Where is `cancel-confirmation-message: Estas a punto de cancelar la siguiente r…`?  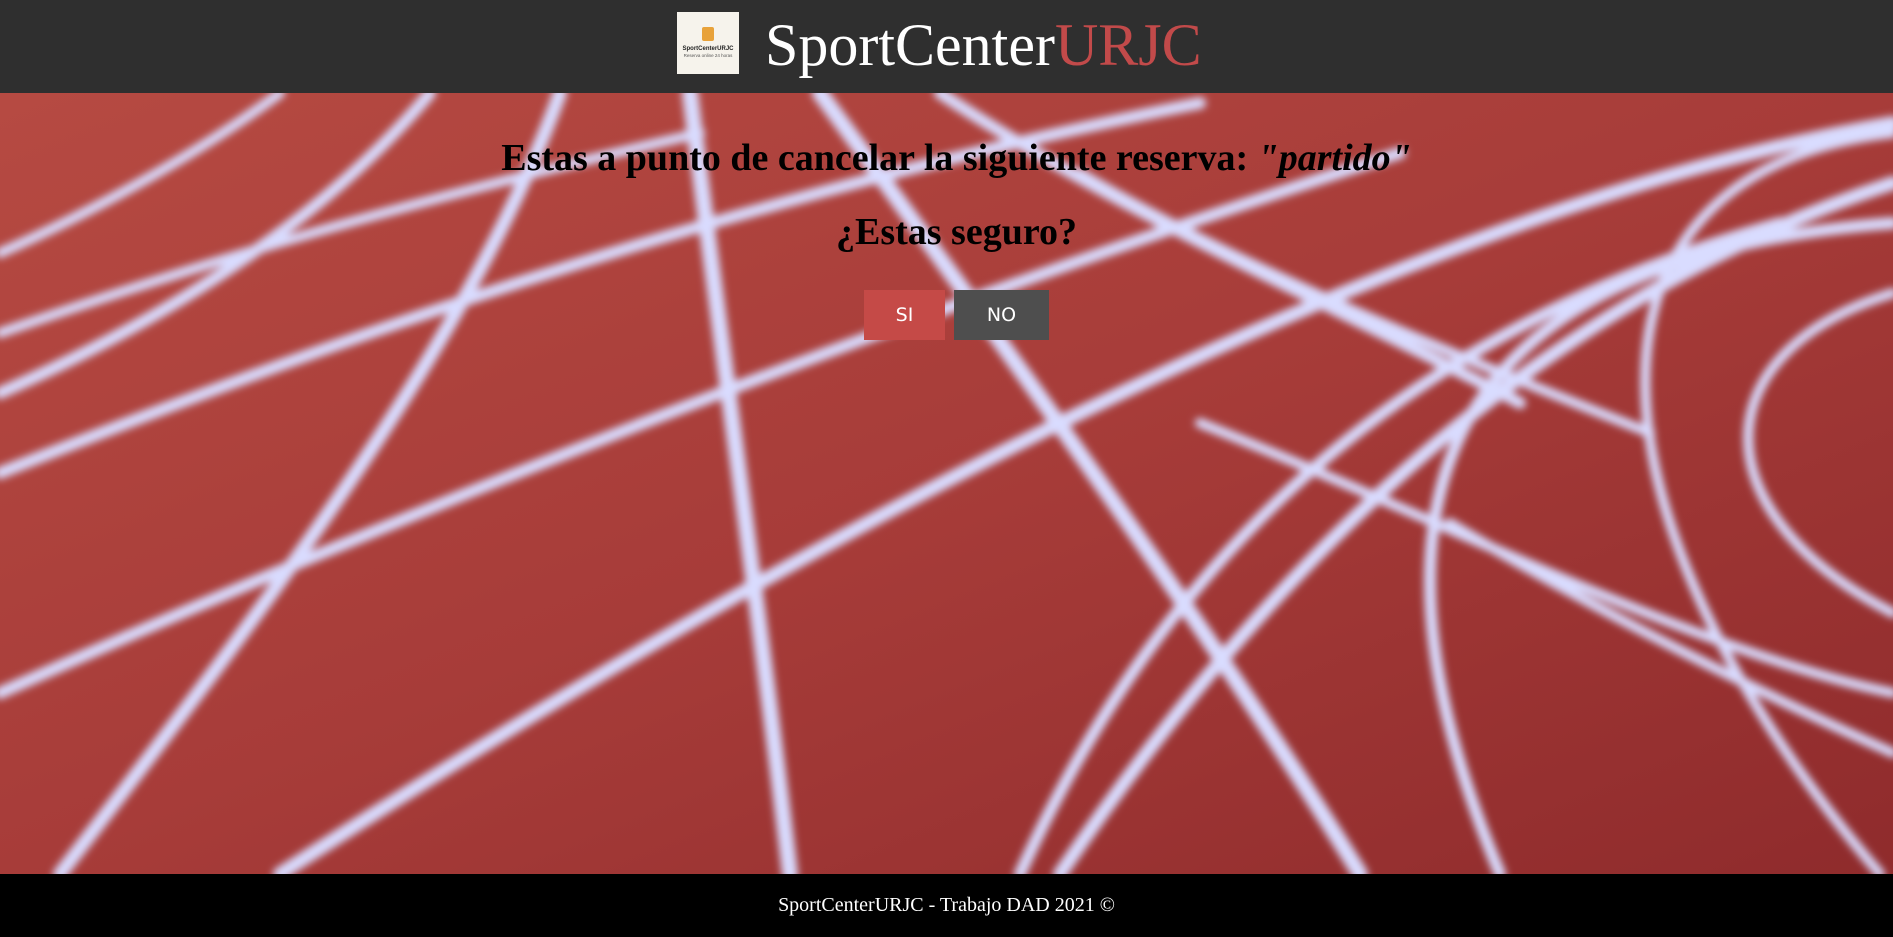
cancel-confirmation-message: Estas a punto de cancelar la siguiente r… is located at coordinates (946, 158).